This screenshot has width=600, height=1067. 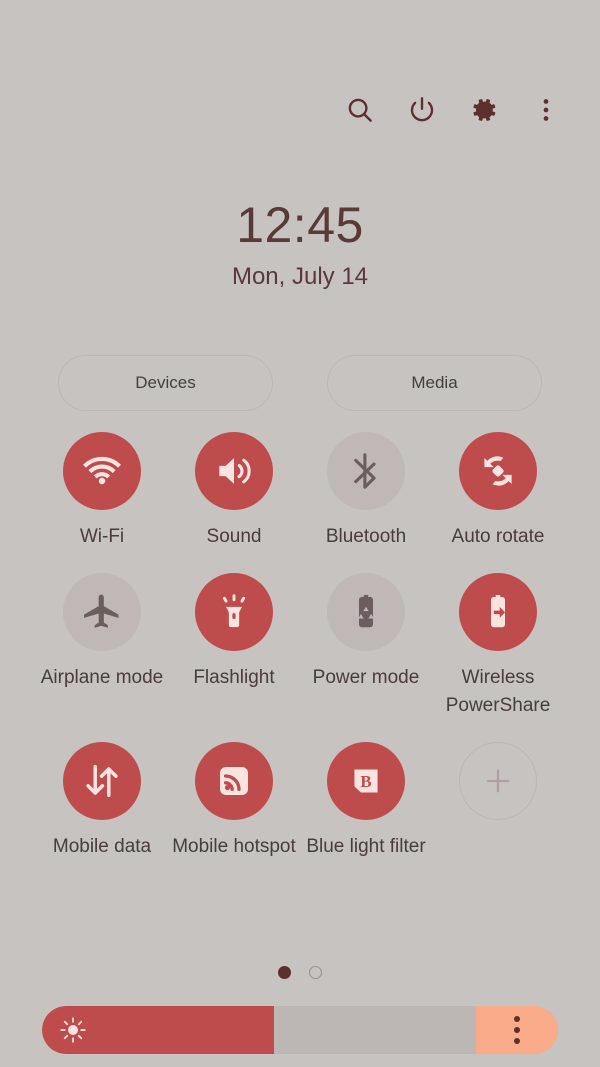 I want to click on tile-label: Blue light filter, so click(x=366, y=846).